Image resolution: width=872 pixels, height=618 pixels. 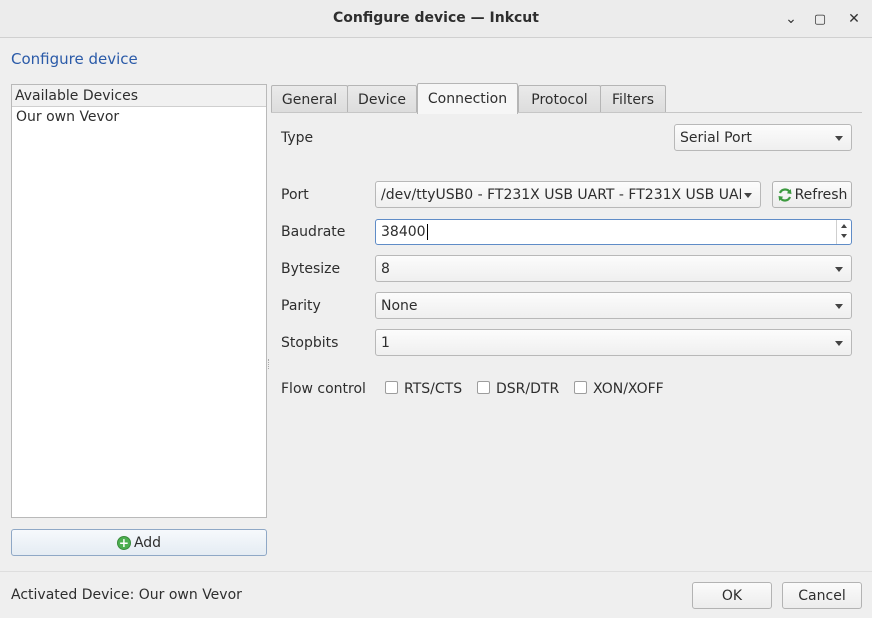 What do you see at coordinates (580, 387) in the screenshot?
I see `xon-xoff-checkbox` at bounding box center [580, 387].